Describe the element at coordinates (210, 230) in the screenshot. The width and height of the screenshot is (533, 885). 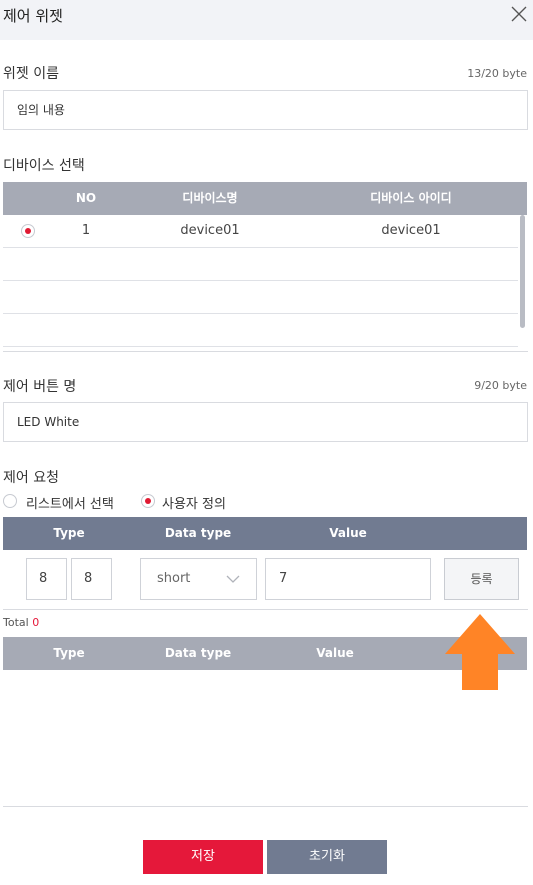
I see `device-name: device01` at that location.